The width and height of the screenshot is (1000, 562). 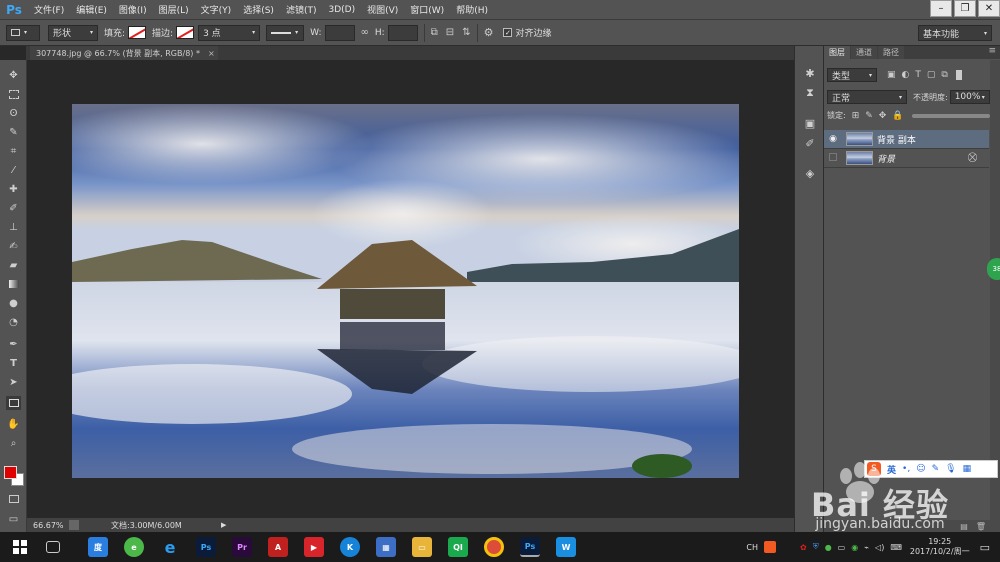 What do you see at coordinates (955, 33) in the screenshot?
I see `workspace-select: 基本功能 ▾` at bounding box center [955, 33].